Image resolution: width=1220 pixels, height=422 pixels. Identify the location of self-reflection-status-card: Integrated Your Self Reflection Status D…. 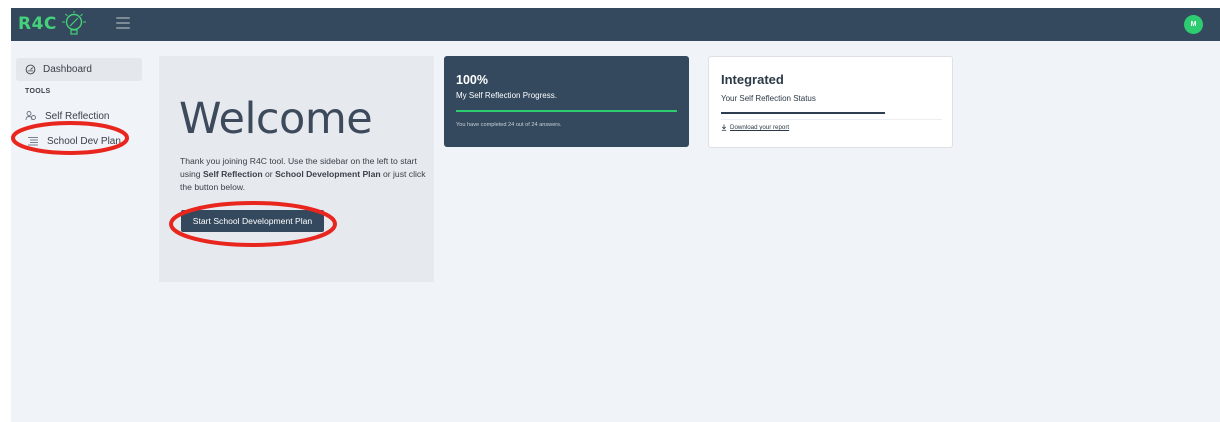
(830, 102).